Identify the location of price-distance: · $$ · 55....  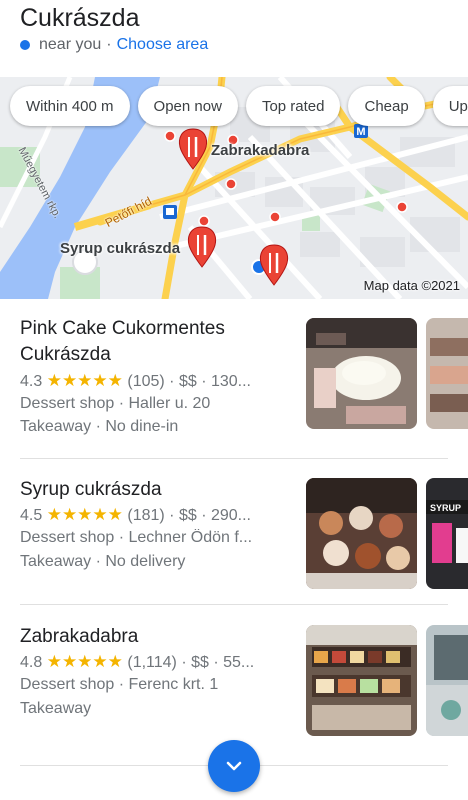
(218, 662).